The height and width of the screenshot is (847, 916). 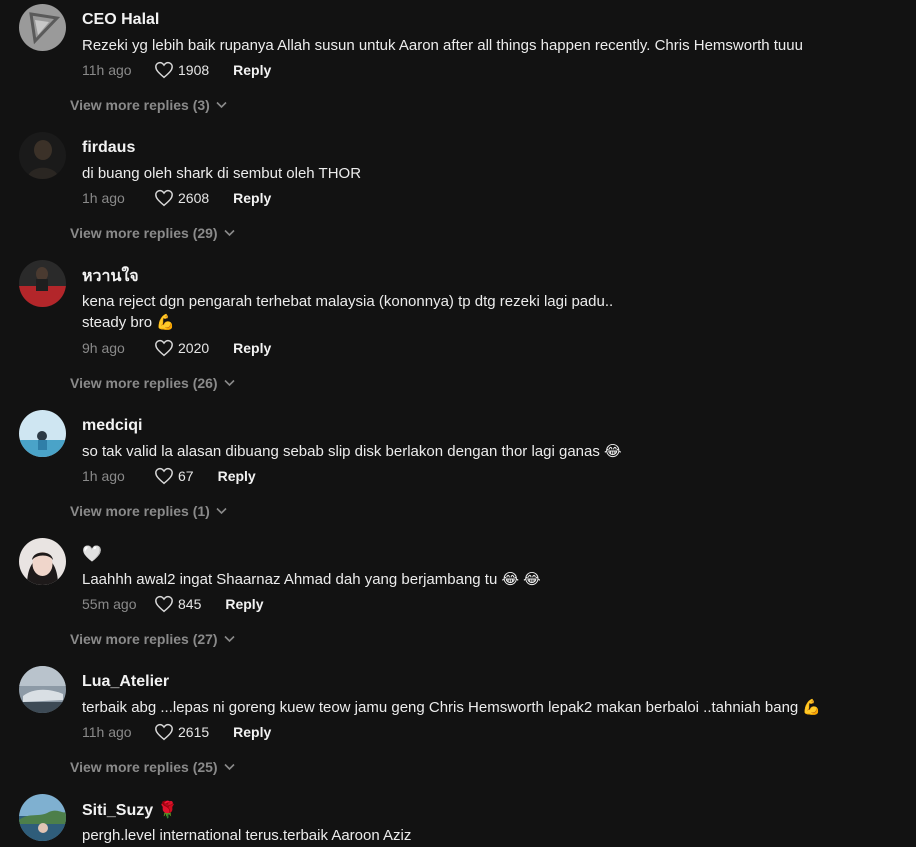 I want to click on view-more-replies: View more replies (26), so click(x=152, y=383).